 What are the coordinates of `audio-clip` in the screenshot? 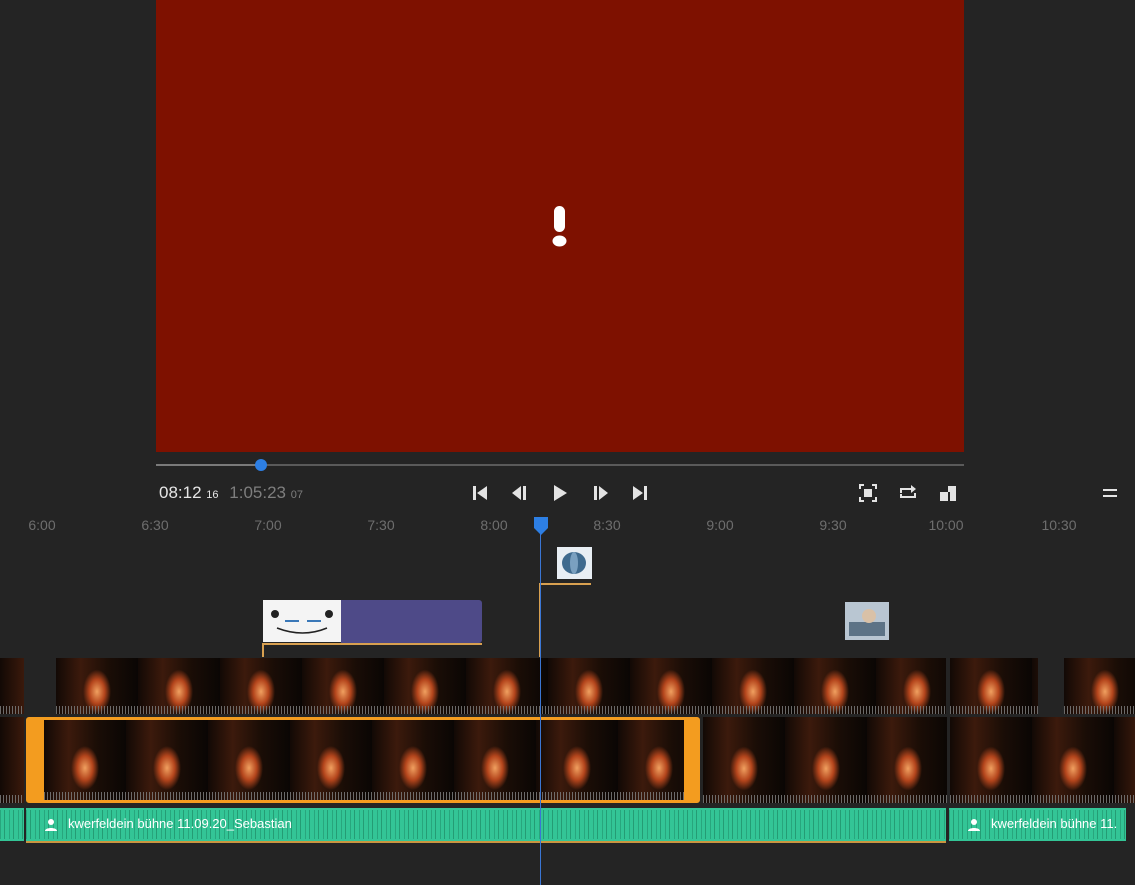 It's located at (12, 824).